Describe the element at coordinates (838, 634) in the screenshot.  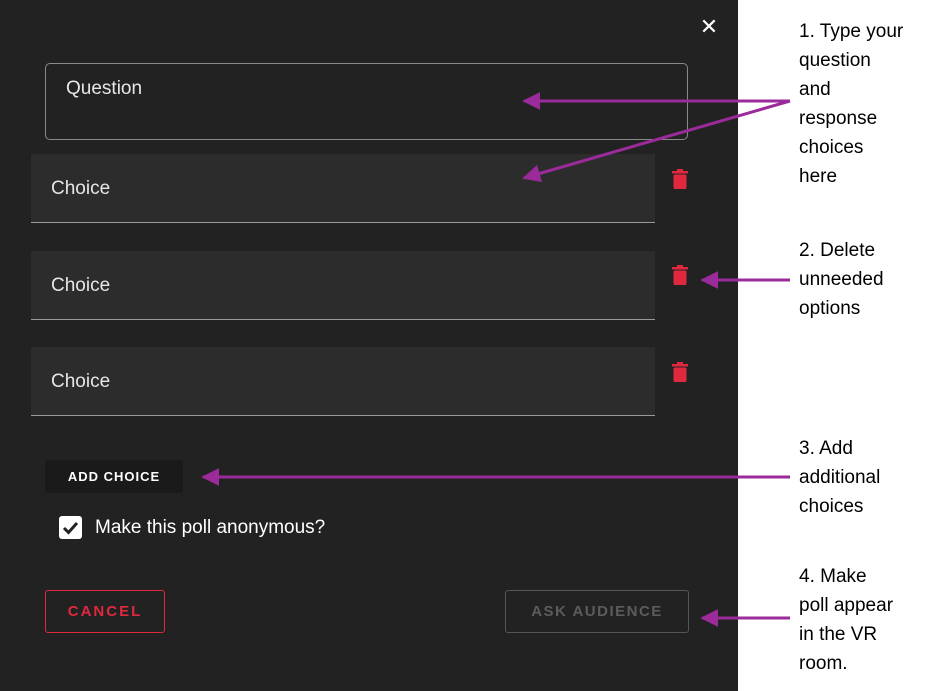
I see `note-line: in the VR` at that location.